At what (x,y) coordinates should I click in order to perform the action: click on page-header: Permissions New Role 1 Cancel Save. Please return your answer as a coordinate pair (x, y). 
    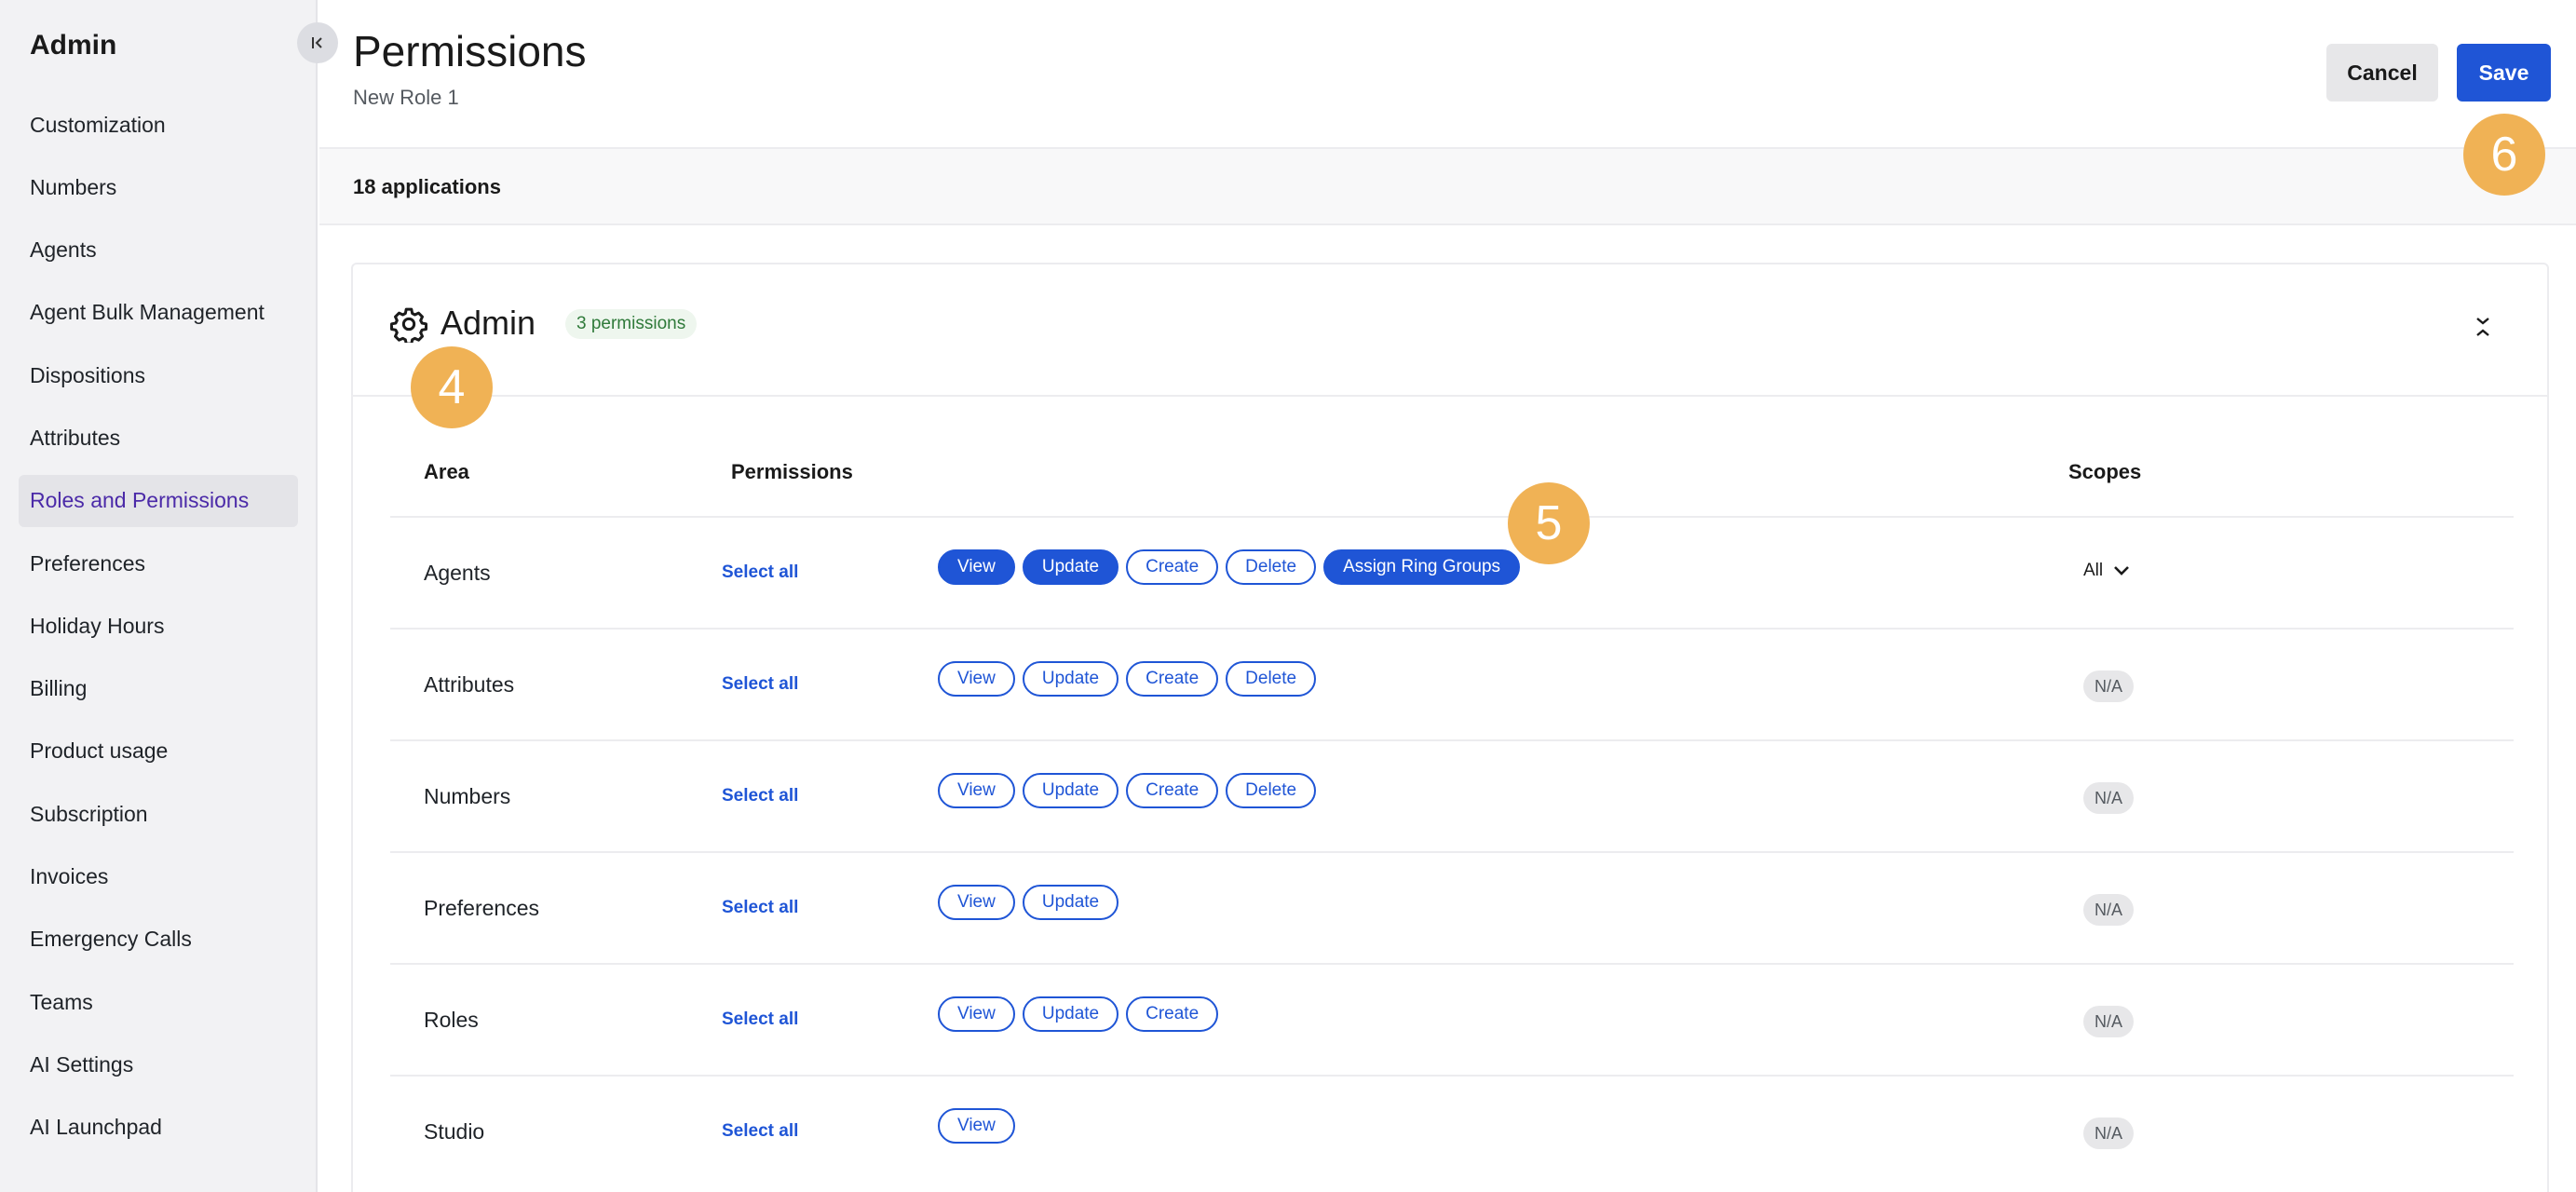
    Looking at the image, I should click on (1447, 74).